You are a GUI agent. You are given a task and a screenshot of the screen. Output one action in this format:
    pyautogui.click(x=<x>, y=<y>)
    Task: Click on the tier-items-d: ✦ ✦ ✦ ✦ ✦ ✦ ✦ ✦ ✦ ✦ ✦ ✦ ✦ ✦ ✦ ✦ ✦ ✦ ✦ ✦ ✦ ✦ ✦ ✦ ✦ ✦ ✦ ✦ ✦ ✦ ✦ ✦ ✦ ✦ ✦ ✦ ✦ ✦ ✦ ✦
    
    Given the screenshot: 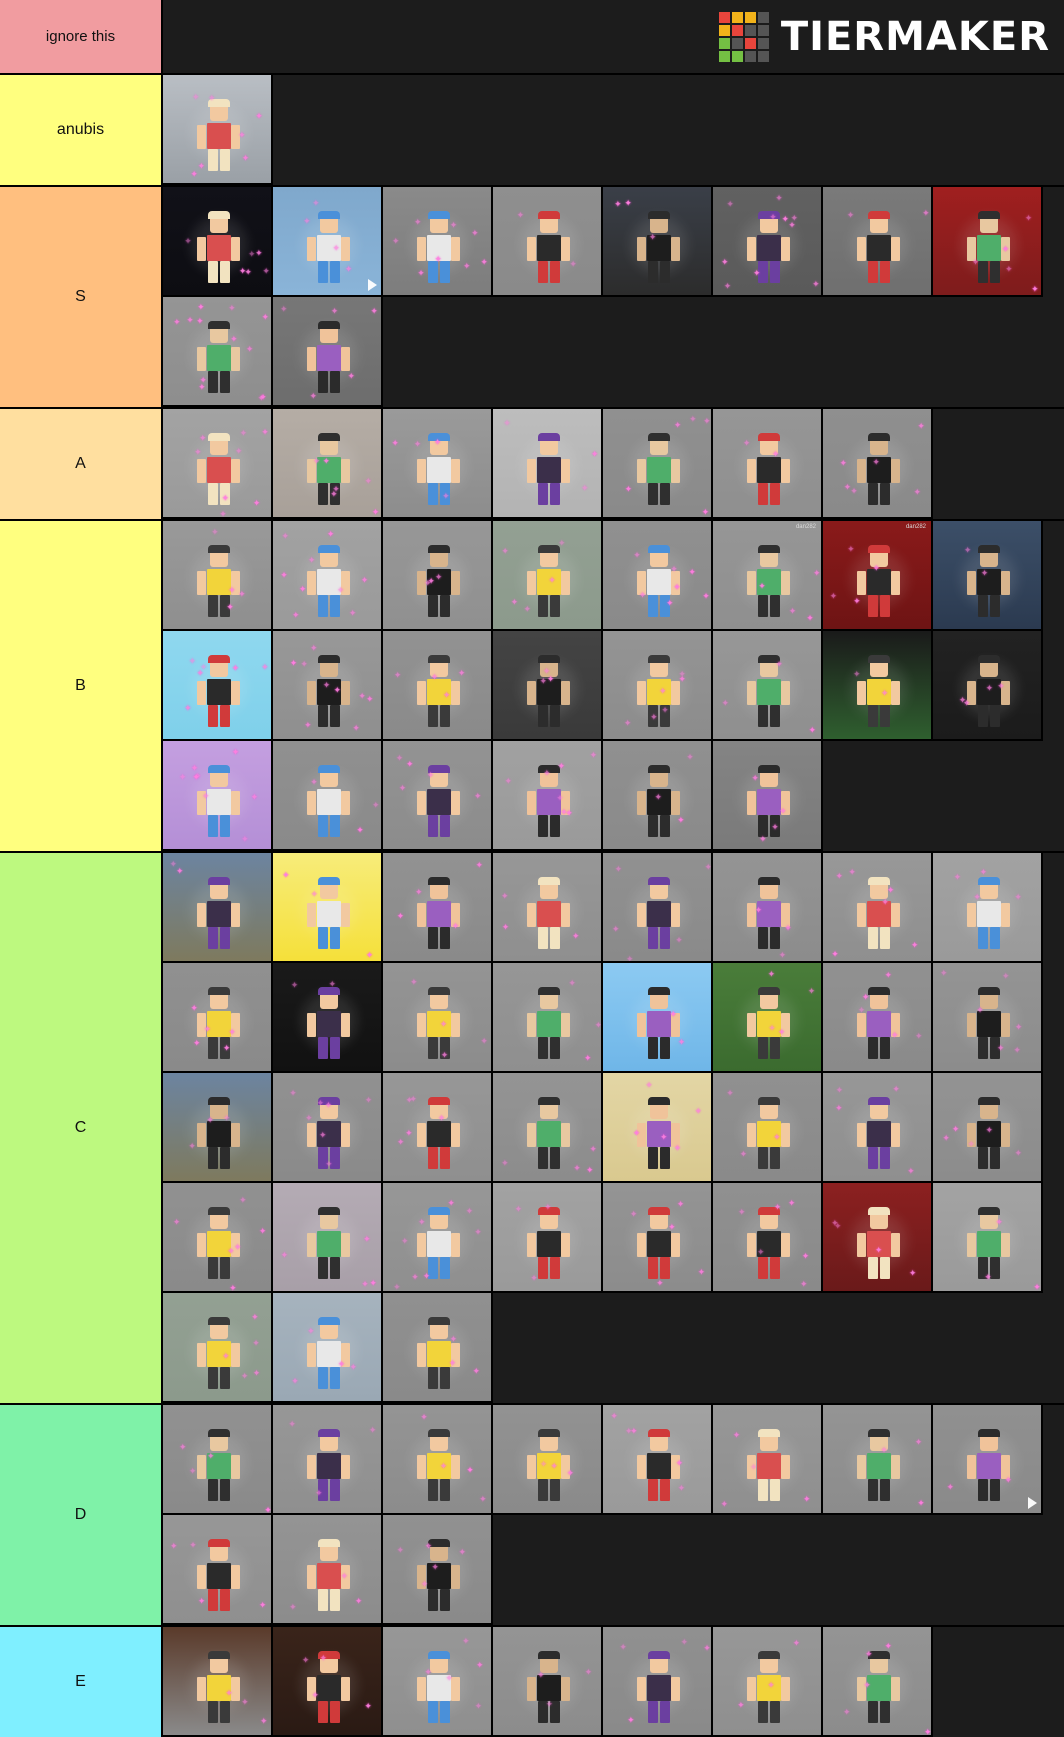 What is the action you would take?
    pyautogui.click(x=613, y=1515)
    